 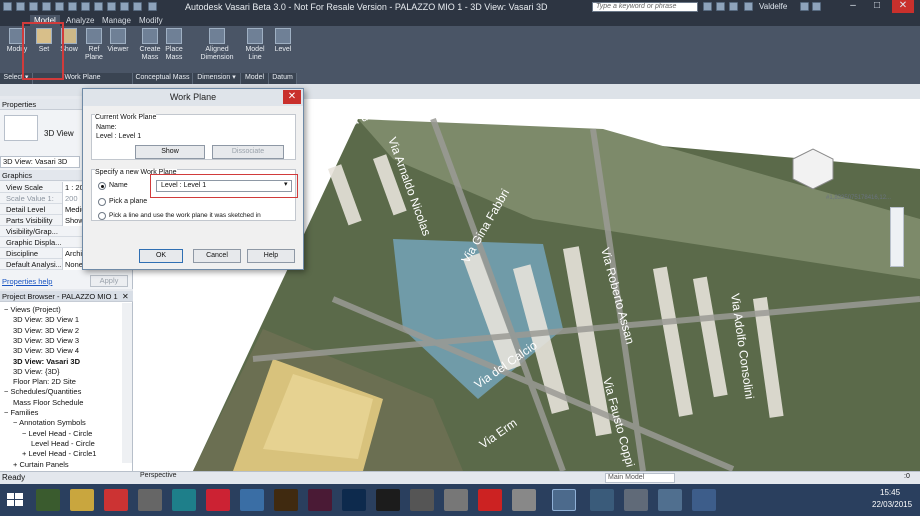 What do you see at coordinates (248, 152) in the screenshot?
I see `dissociate-button: Dissociate` at bounding box center [248, 152].